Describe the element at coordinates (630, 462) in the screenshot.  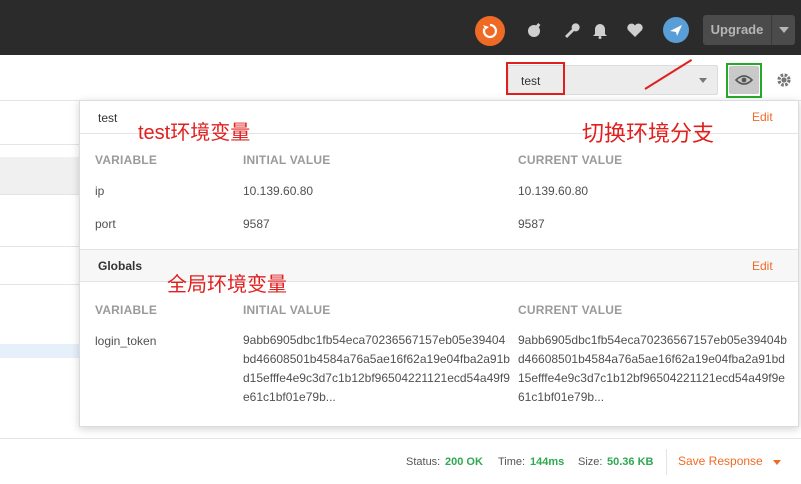
I see `size-value: 50.36 KB` at that location.